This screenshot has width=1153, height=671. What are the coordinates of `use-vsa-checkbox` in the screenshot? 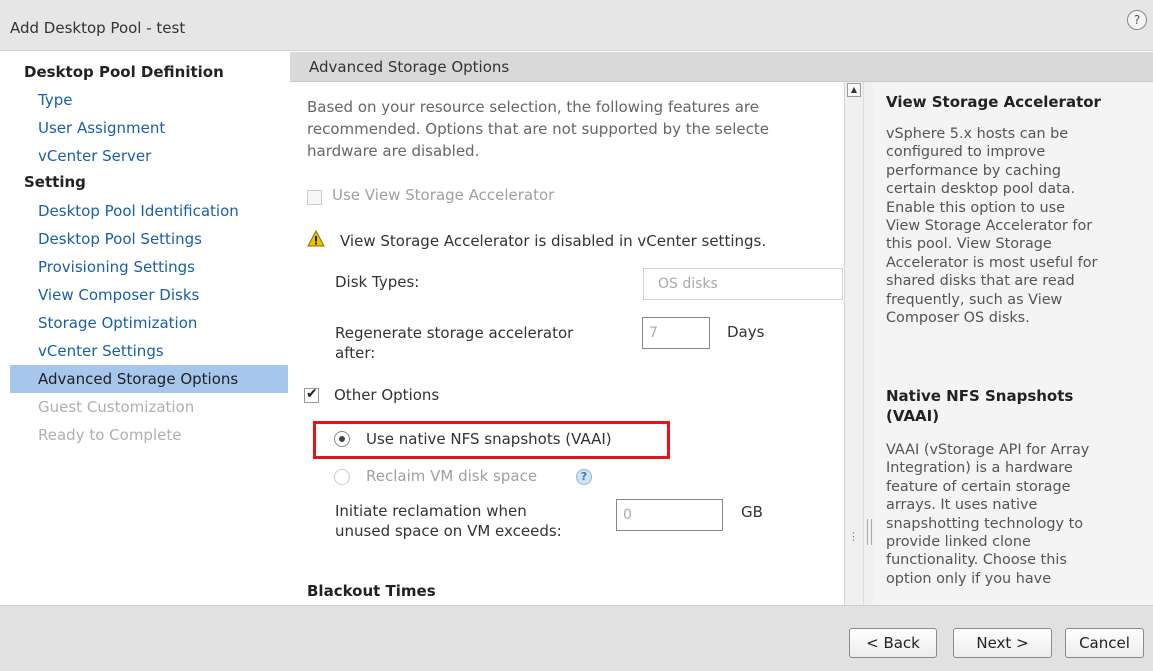 It's located at (314, 197).